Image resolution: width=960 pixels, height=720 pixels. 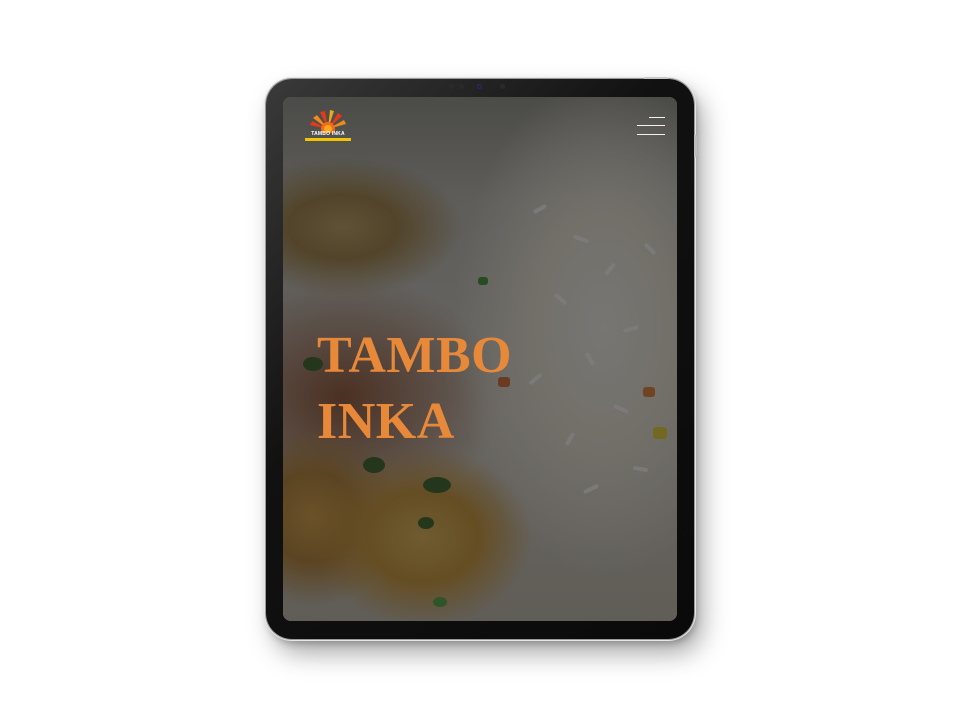 I want to click on tablet-volume-button, so click(x=695, y=146).